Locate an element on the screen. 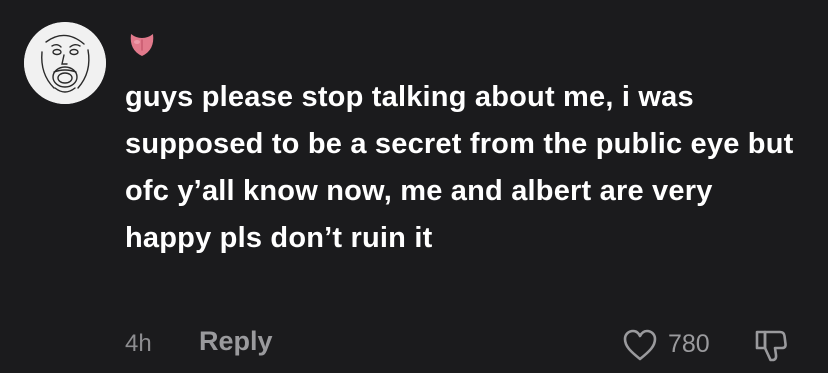 The image size is (828, 373). heart-outline-icon is located at coordinates (640, 345).